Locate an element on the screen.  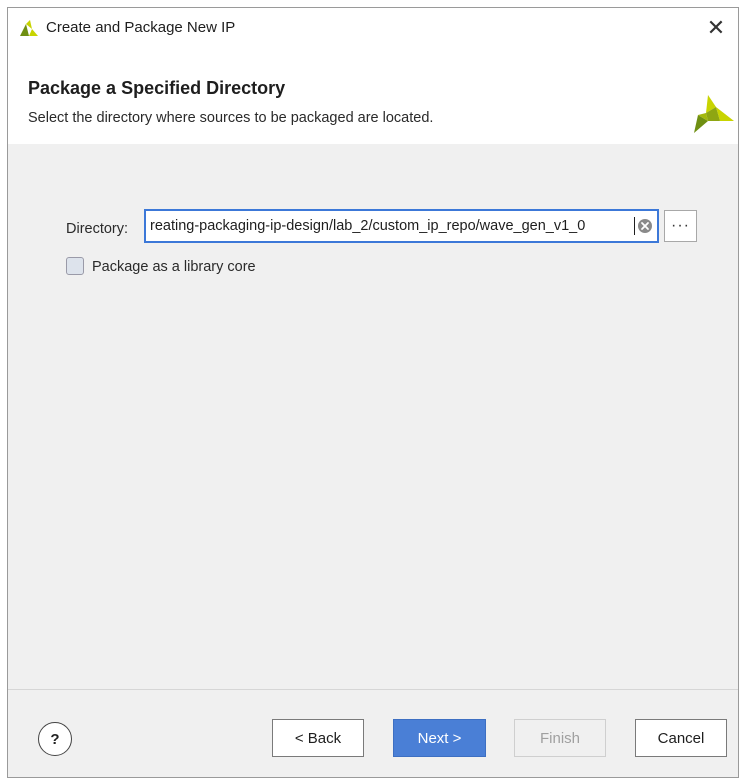
close-icon: ✕ is located at coordinates (716, 28).